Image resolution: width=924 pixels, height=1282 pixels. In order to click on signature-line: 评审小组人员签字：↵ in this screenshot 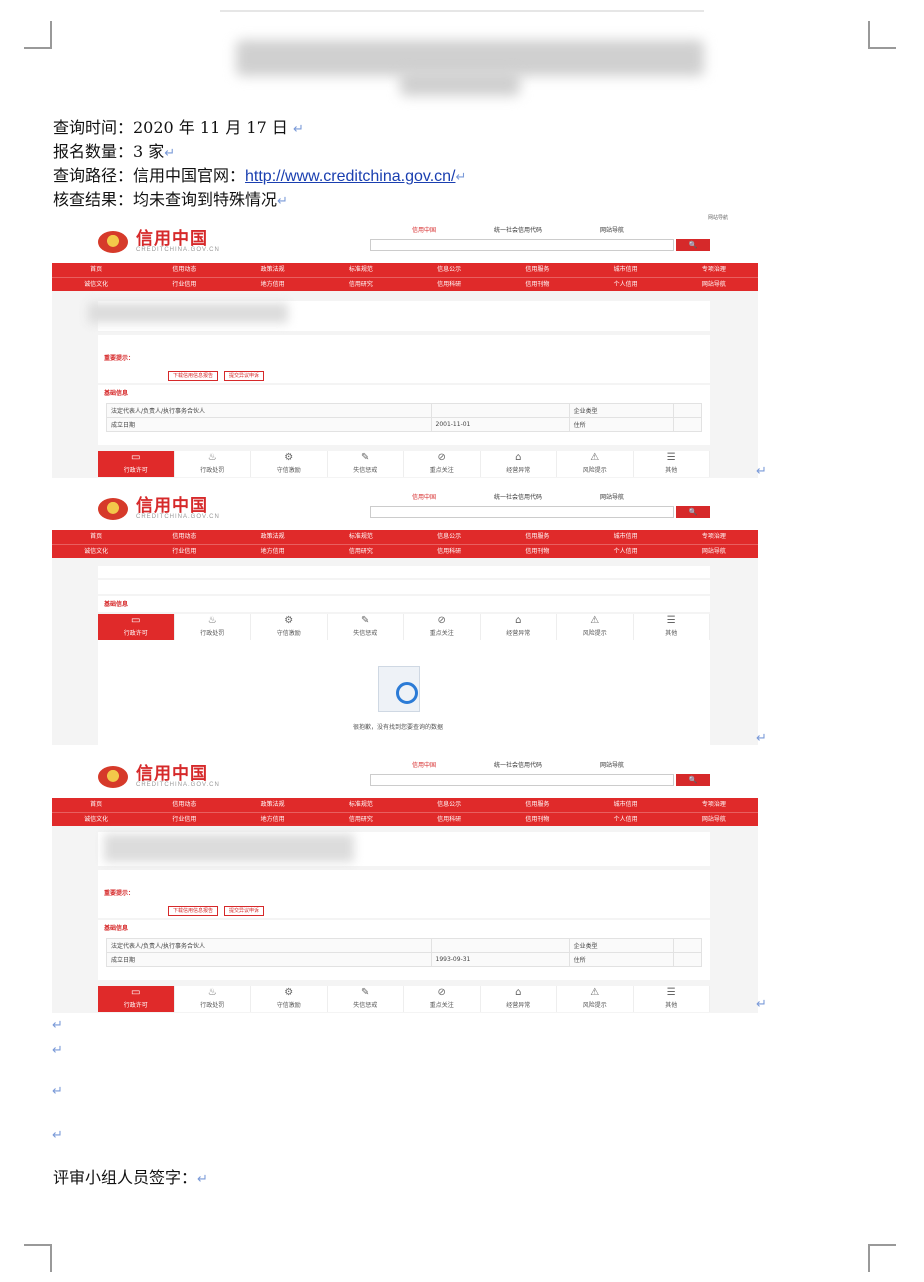, I will do `click(130, 1179)`.